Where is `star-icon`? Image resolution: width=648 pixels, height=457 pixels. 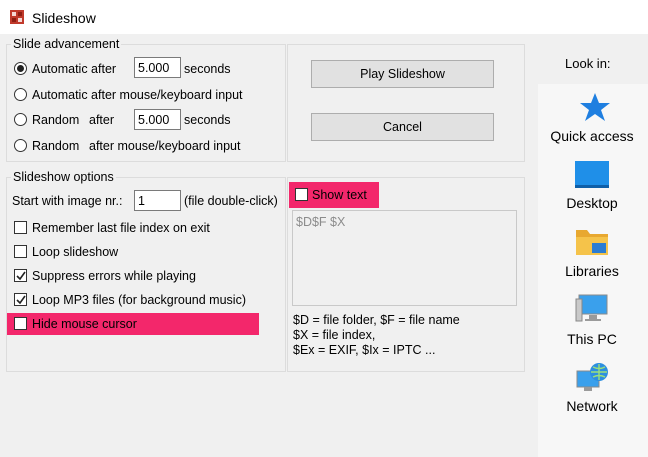
star-icon is located at coordinates (595, 107).